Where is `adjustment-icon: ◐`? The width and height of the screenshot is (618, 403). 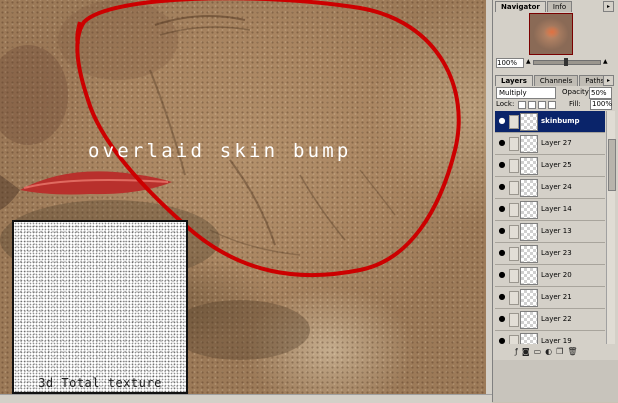 adjustment-icon: ◐ is located at coordinates (548, 352).